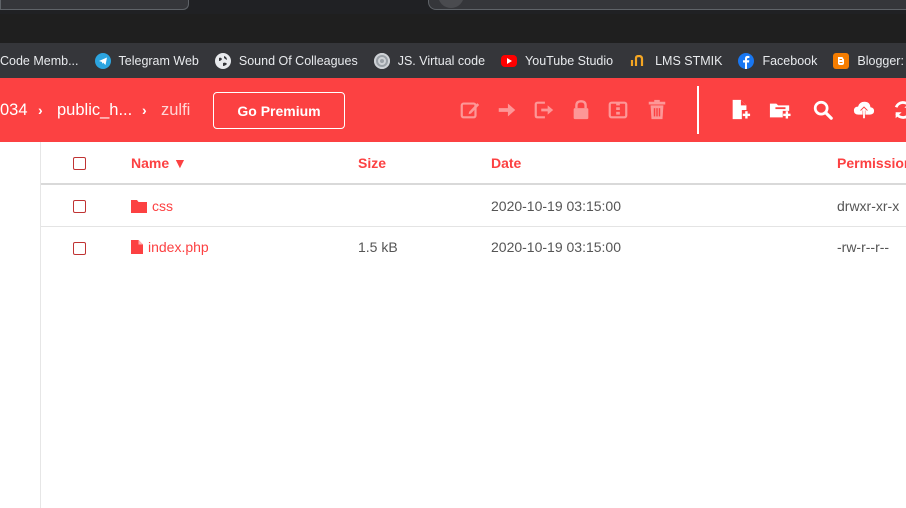 This screenshot has width=906, height=508. I want to click on blogger-icon, so click(841, 60).